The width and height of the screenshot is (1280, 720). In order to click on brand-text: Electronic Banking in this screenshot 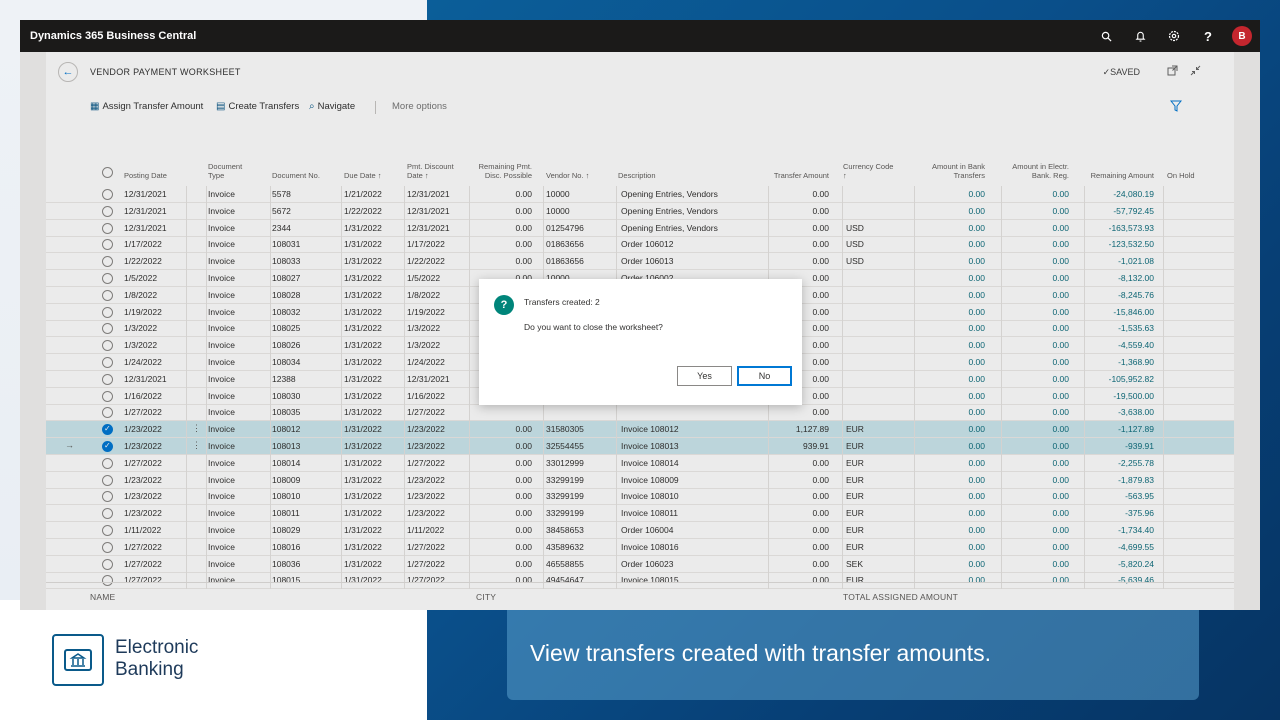, I will do `click(156, 659)`.